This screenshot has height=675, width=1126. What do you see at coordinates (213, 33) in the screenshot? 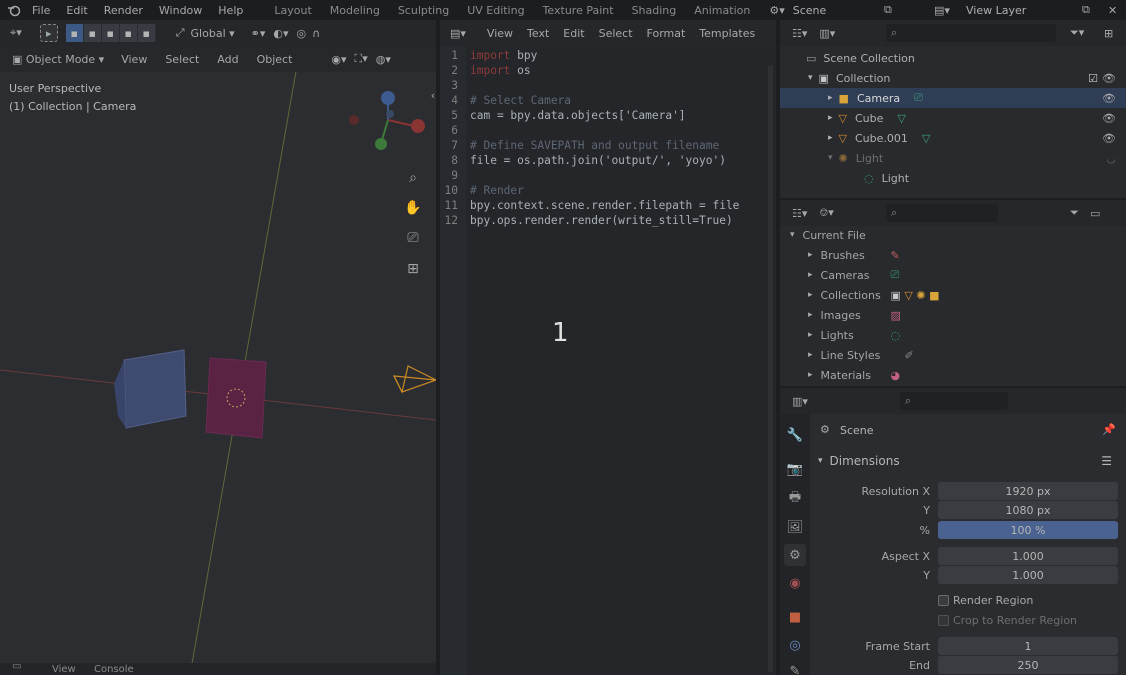
I see `orientation-dropdown: Global ▾` at bounding box center [213, 33].